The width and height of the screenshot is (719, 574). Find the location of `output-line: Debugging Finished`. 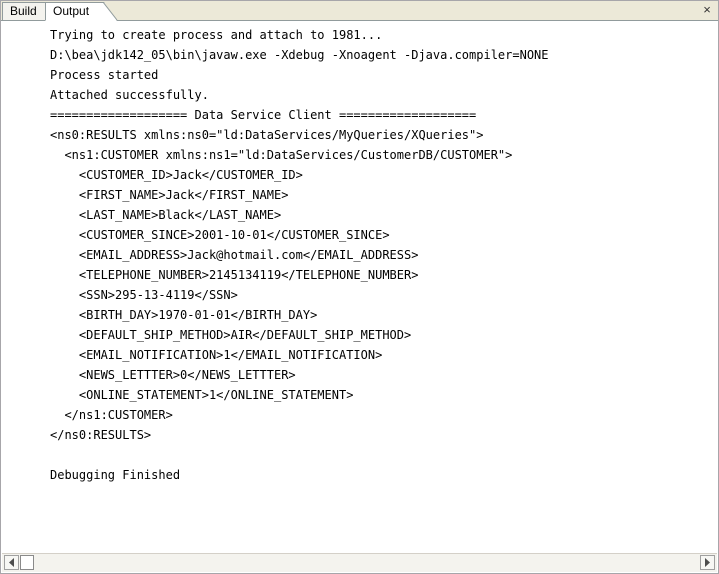

output-line: Debugging Finished is located at coordinates (115, 475).